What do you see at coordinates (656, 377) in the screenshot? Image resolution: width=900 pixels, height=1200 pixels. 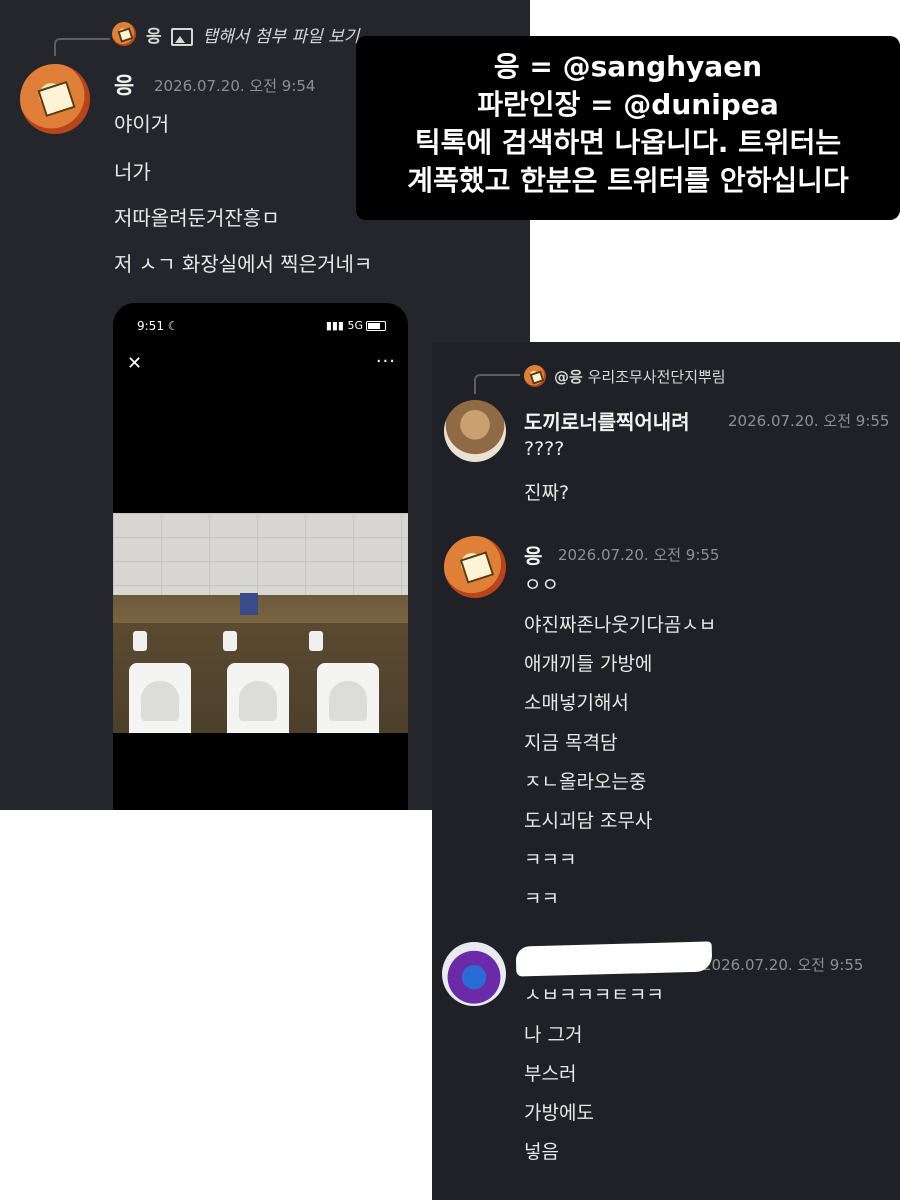 I see `reply-text: 우리조무사전단지뿌림` at bounding box center [656, 377].